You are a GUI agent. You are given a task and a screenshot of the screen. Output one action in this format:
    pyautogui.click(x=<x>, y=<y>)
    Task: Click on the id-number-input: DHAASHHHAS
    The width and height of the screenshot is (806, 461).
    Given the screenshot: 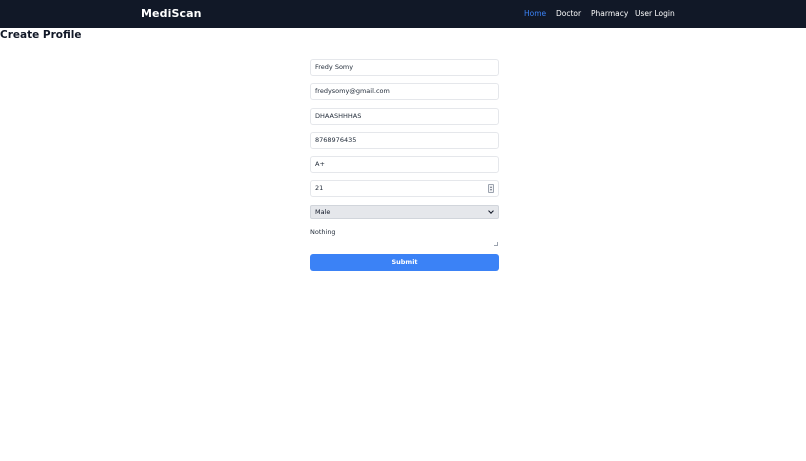 What is the action you would take?
    pyautogui.click(x=404, y=116)
    